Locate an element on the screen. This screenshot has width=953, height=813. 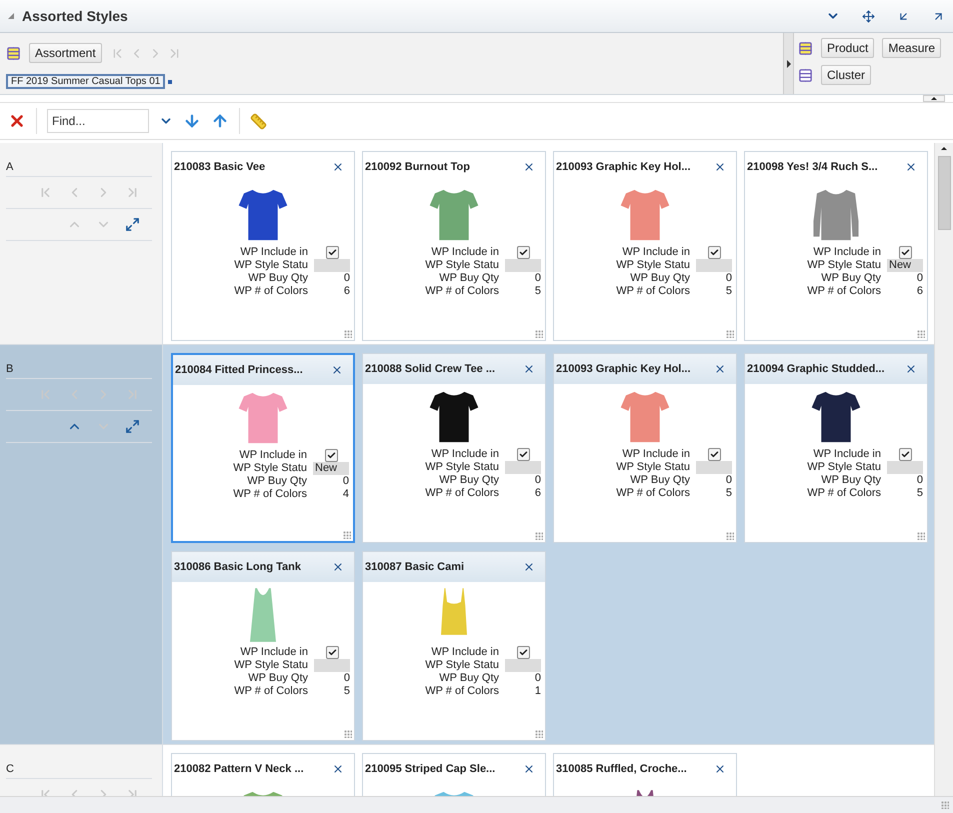
style-card: 210083 Basic Vee WP Include in WP Style Statu WP Buy Qty 0 WP # of Colors 6 is located at coordinates (263, 246).